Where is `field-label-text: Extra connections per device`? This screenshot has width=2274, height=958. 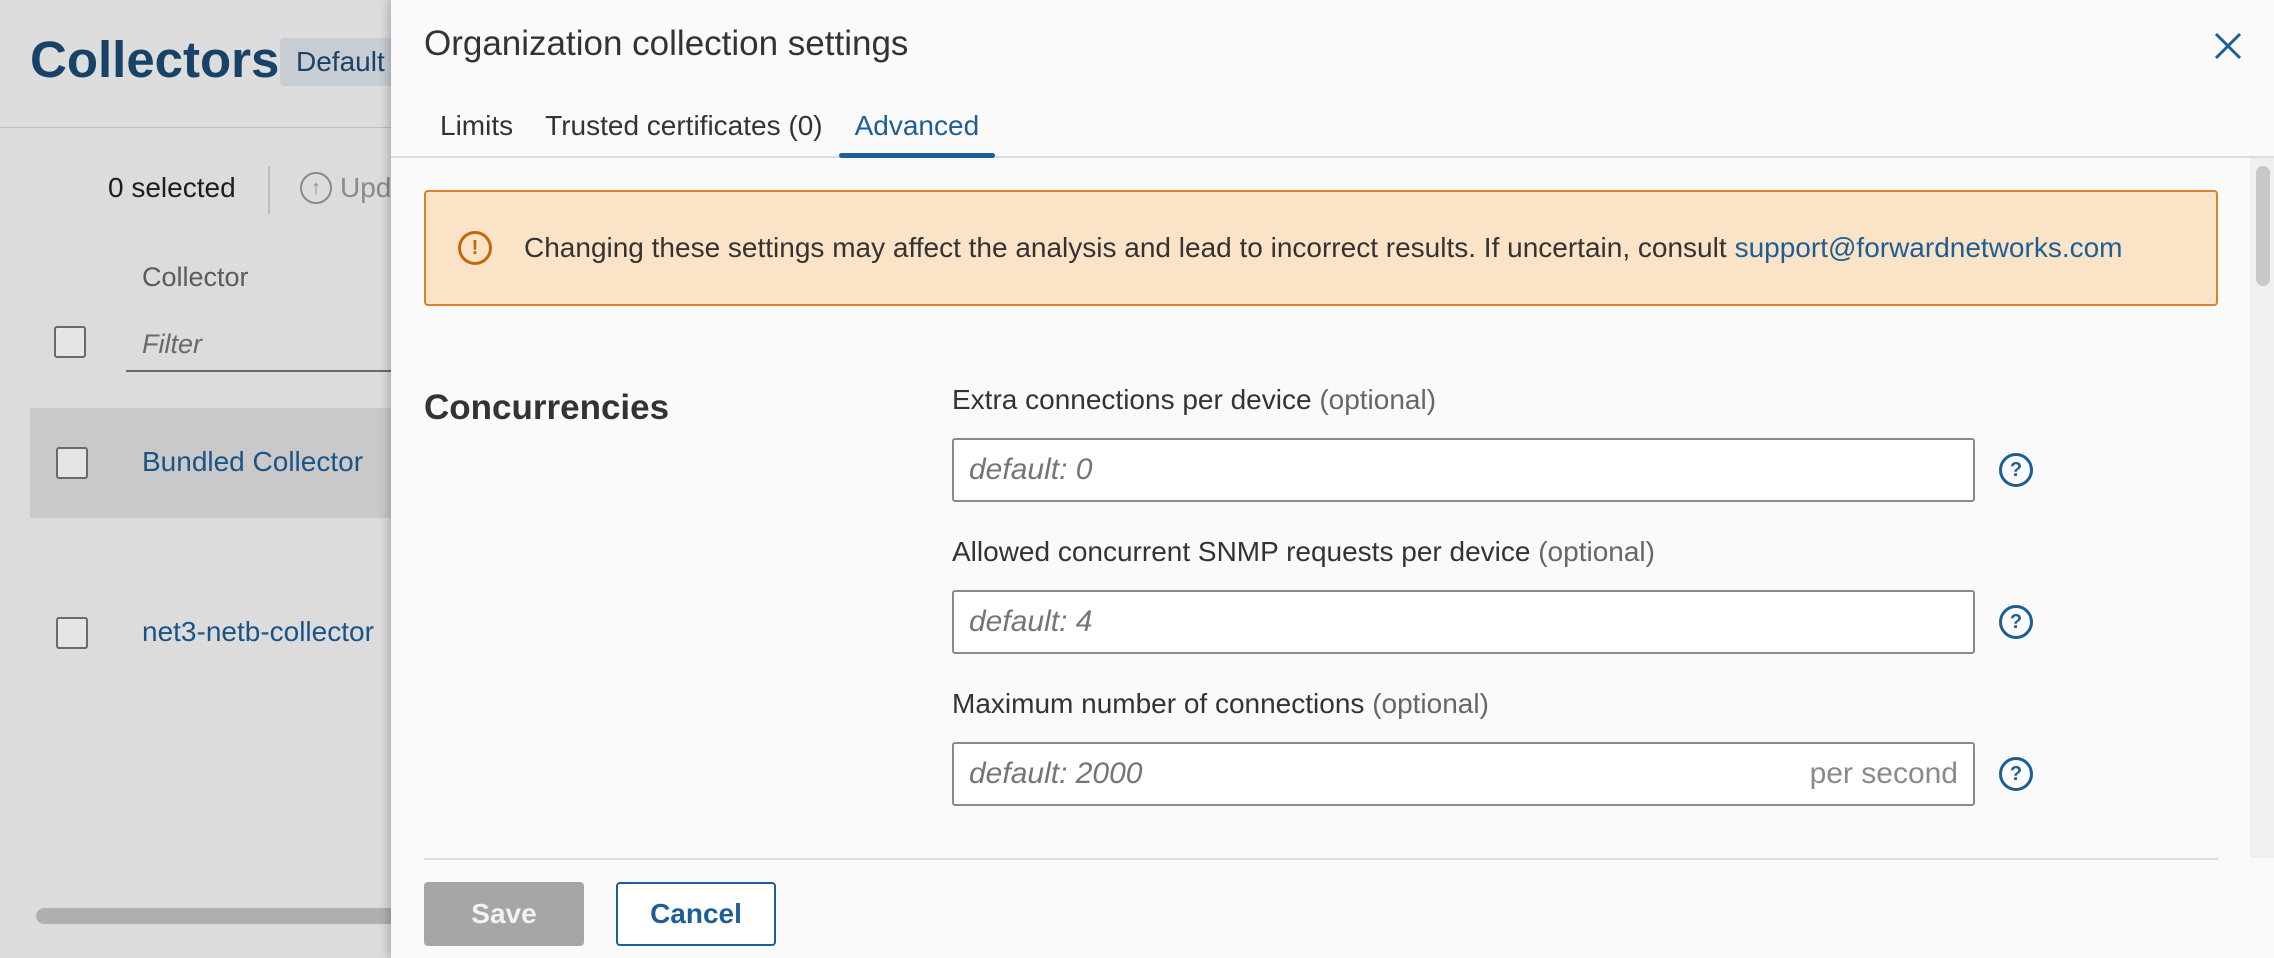 field-label-text: Extra connections per device is located at coordinates (1132, 399).